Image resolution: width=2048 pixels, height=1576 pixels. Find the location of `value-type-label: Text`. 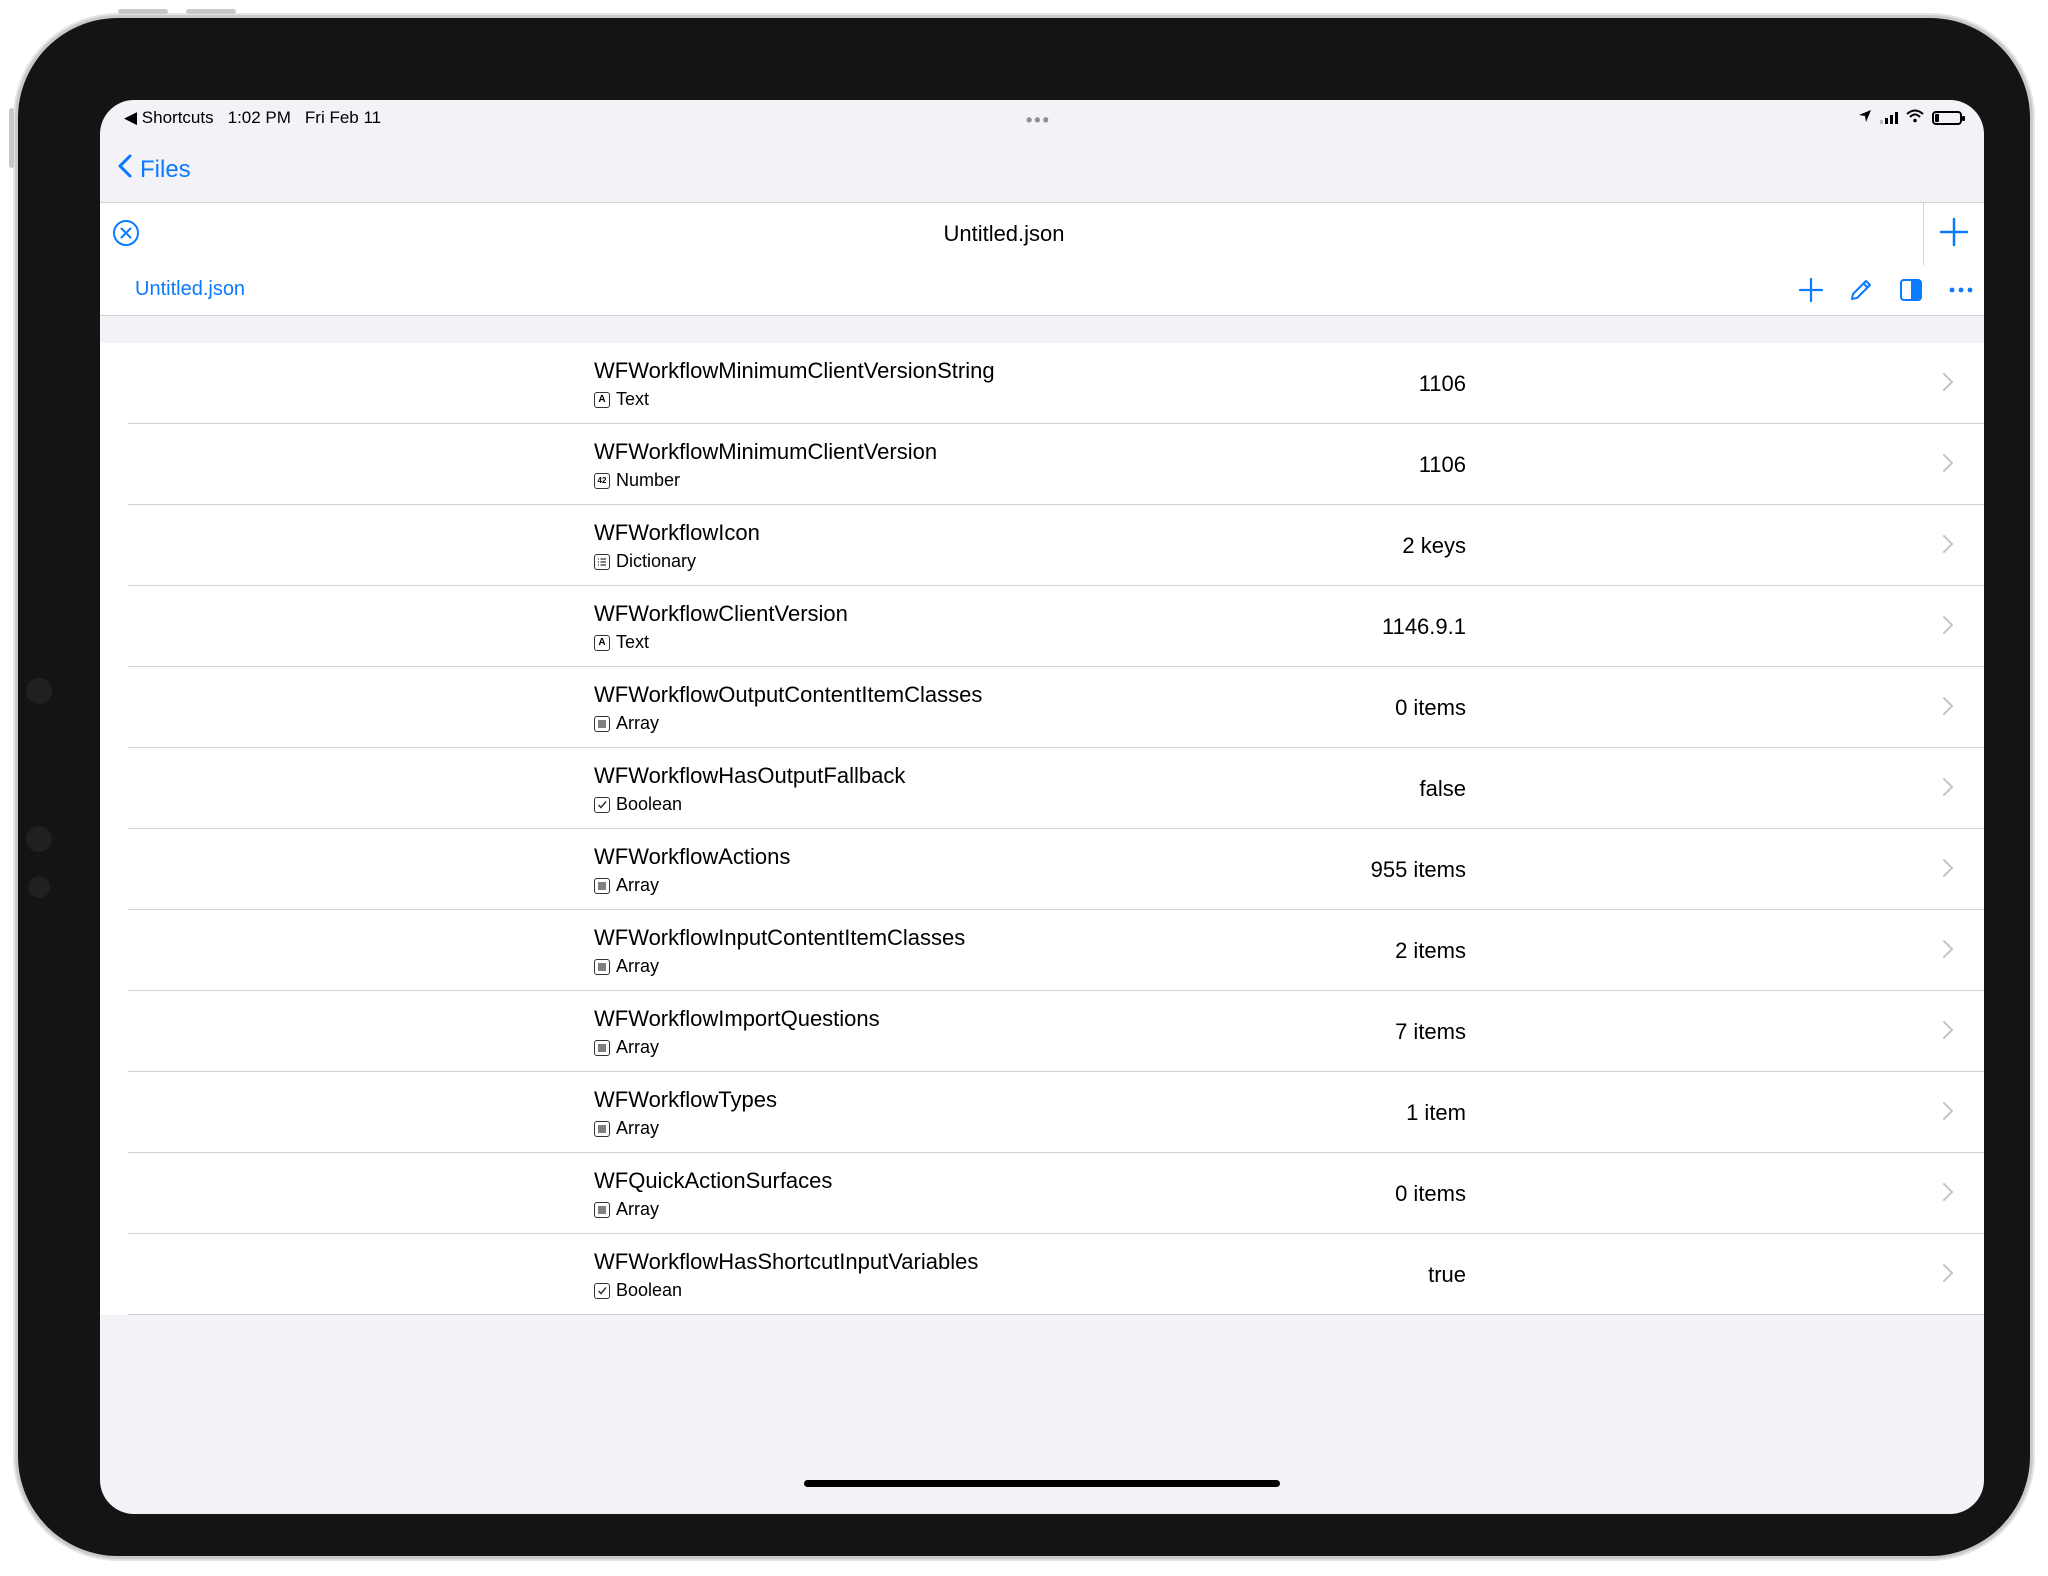

value-type-label: Text is located at coordinates (633, 399).